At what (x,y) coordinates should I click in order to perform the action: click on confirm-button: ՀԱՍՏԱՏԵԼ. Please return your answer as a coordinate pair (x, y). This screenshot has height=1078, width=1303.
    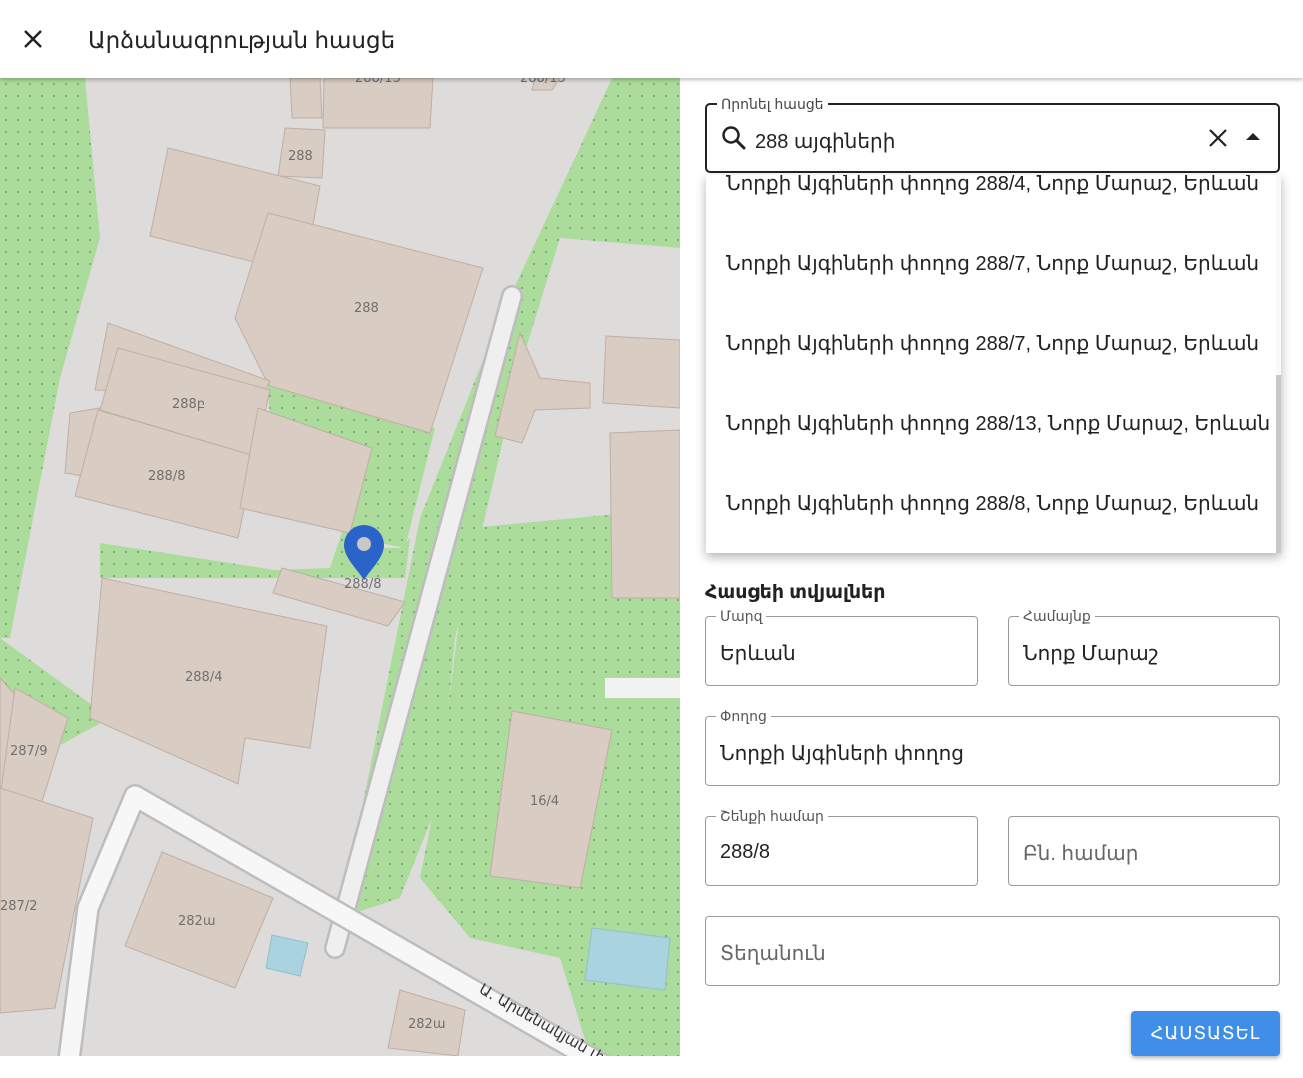
    Looking at the image, I should click on (1205, 1033).